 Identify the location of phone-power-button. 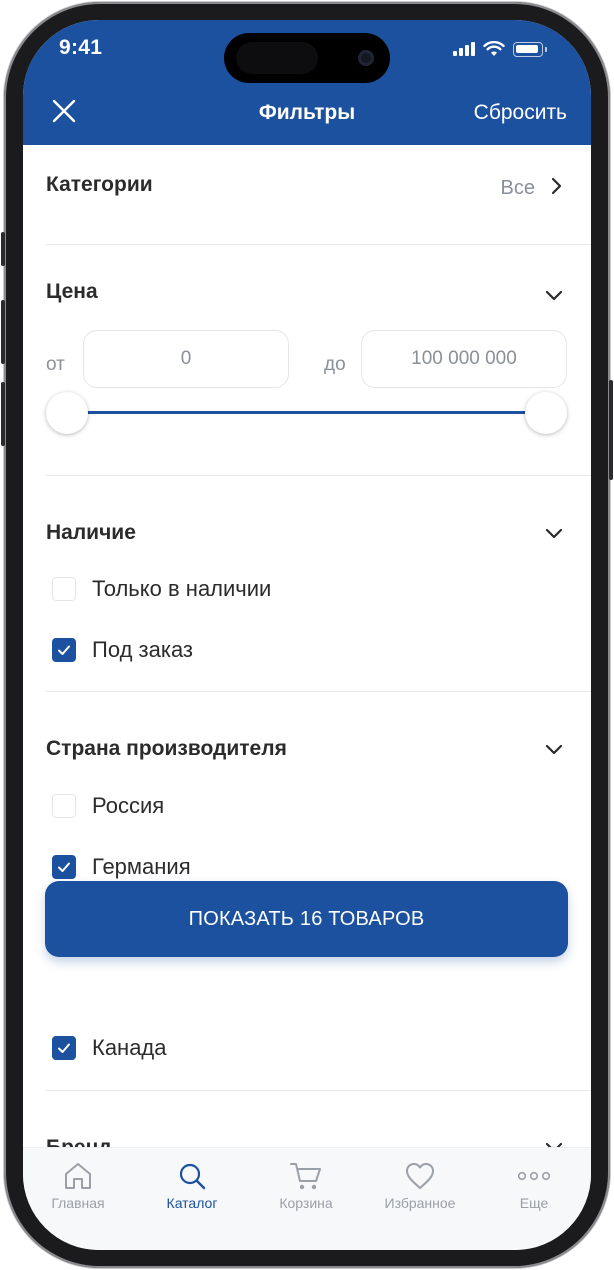
(611, 430).